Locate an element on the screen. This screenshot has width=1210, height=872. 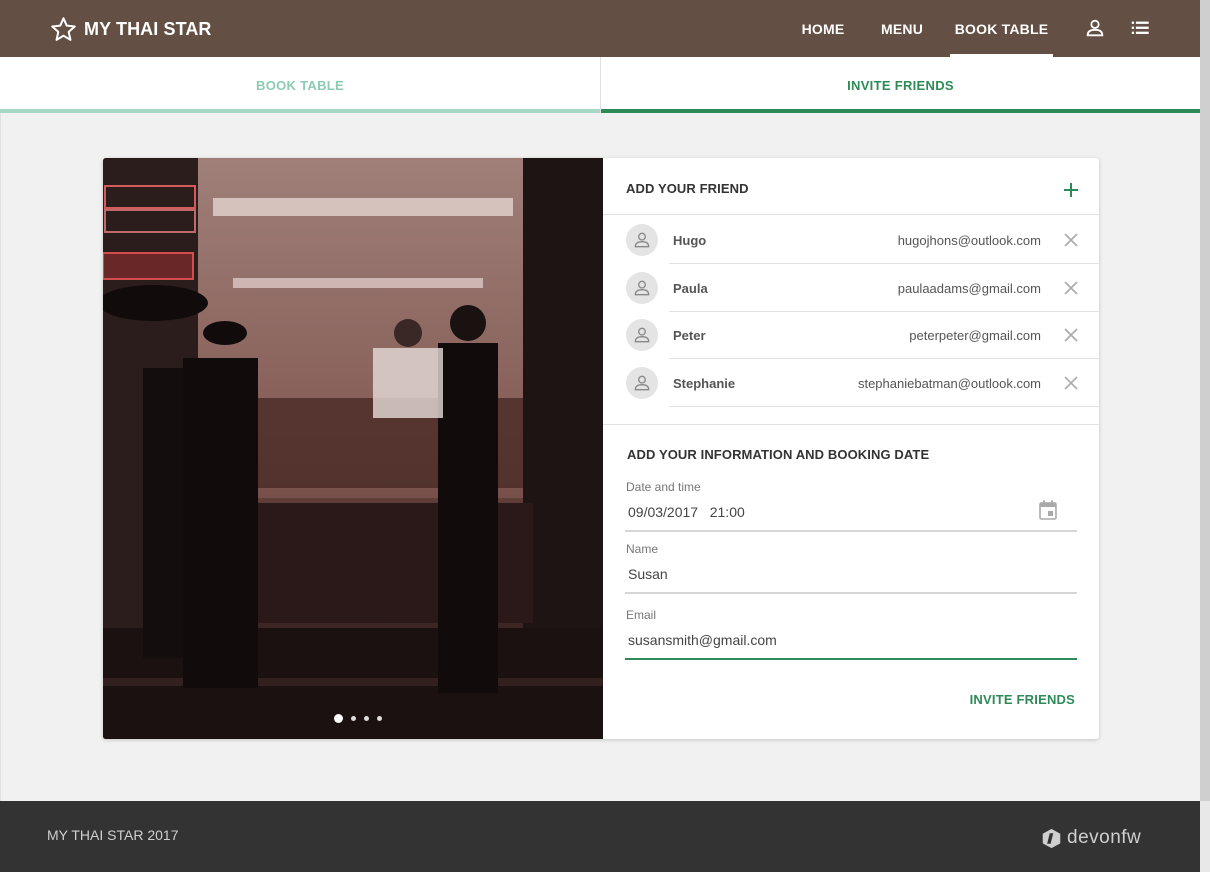
invite-friends-button: INVITE FRIENDS is located at coordinates (1019, 699).